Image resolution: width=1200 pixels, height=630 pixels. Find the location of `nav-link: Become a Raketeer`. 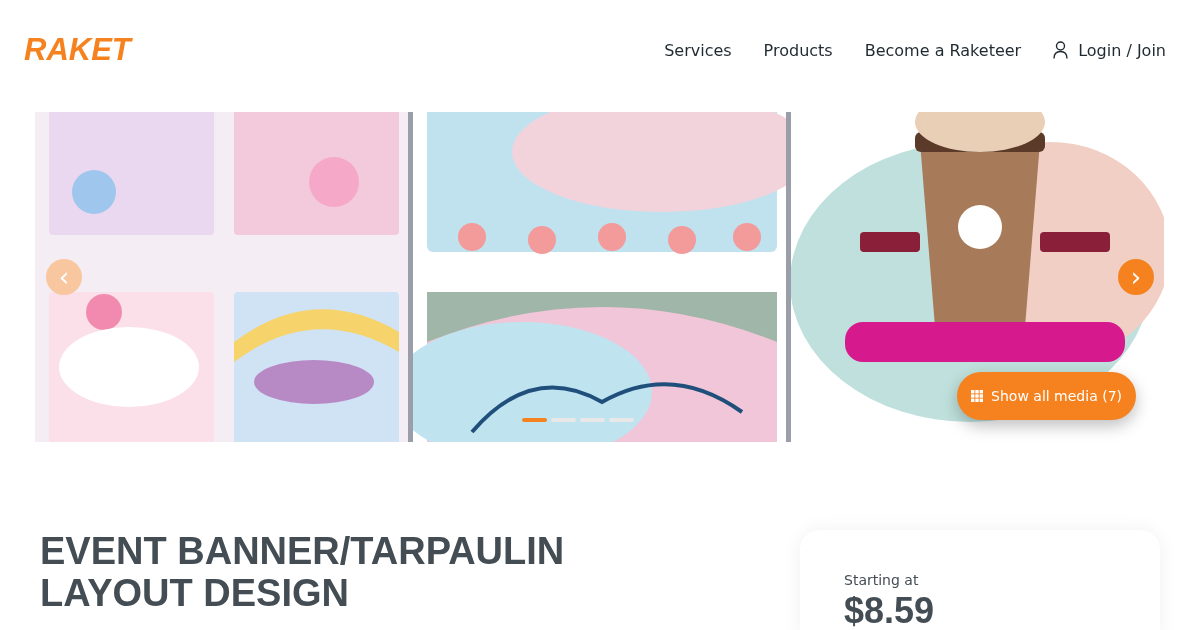

nav-link: Become a Raketeer is located at coordinates (943, 50).